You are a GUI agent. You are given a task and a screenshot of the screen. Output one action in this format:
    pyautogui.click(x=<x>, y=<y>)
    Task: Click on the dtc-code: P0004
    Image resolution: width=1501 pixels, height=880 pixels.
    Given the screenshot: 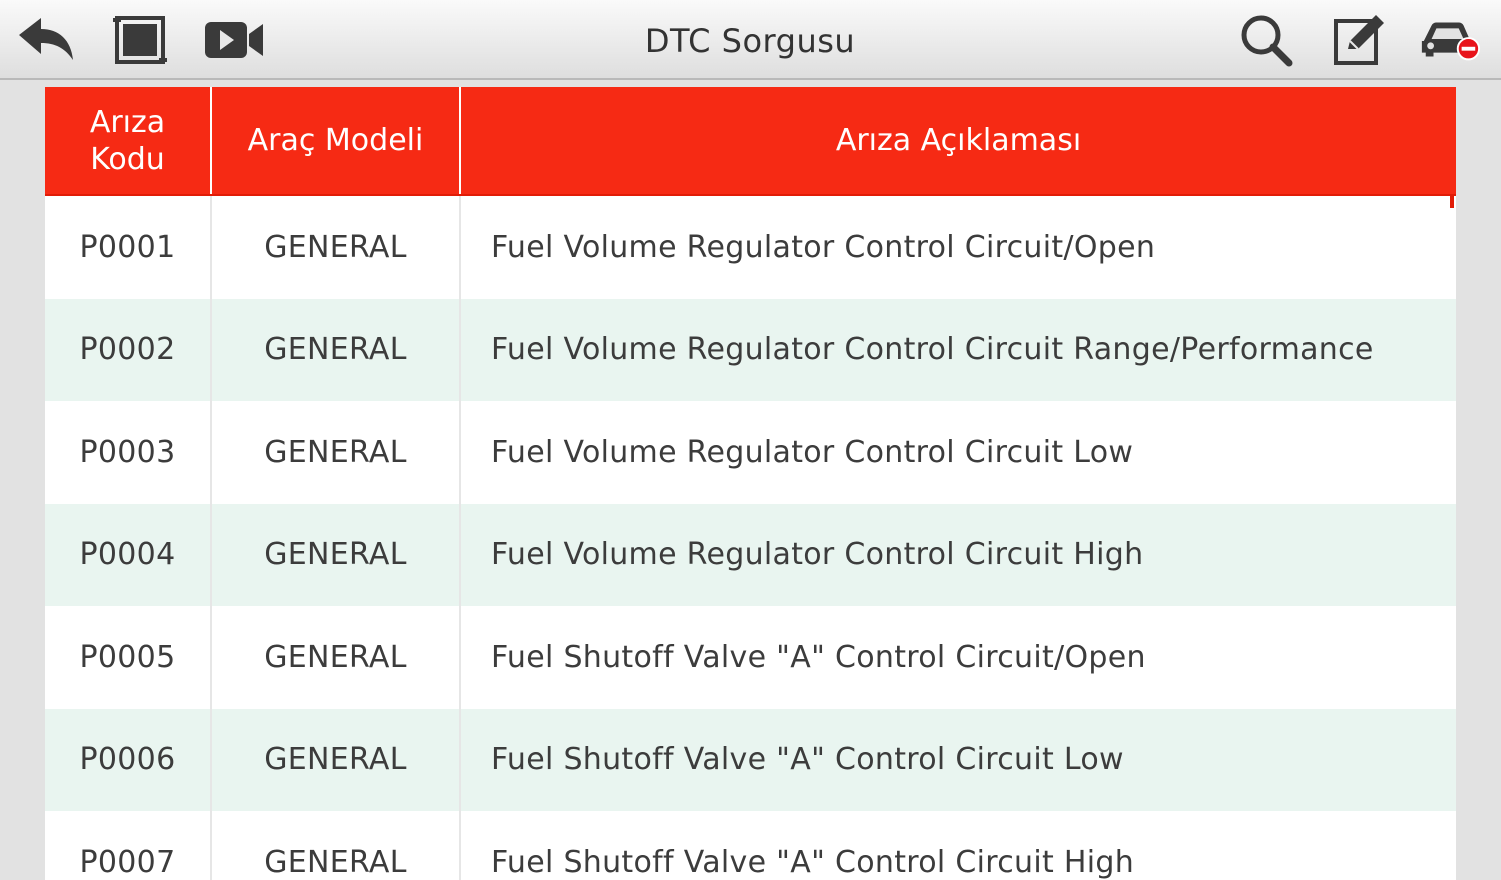 What is the action you would take?
    pyautogui.click(x=127, y=555)
    